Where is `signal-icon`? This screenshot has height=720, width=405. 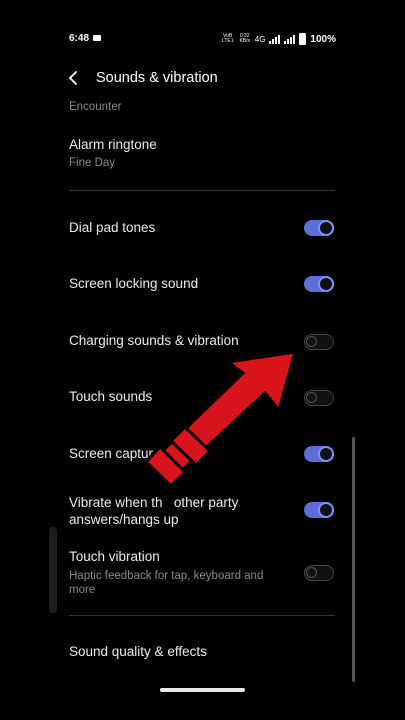 signal-icon is located at coordinates (275, 39).